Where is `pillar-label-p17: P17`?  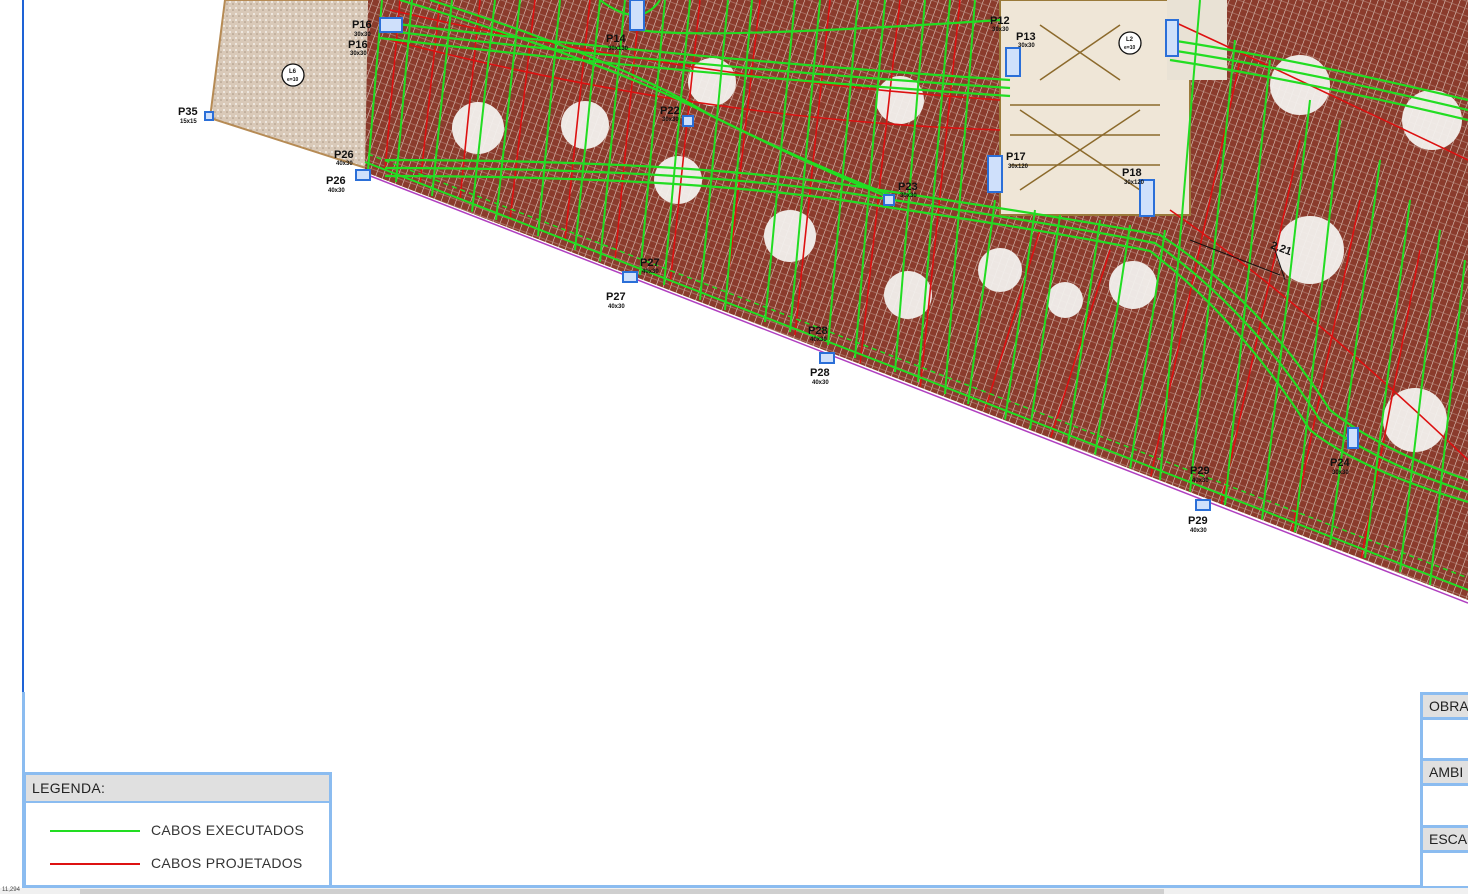
pillar-label-p17: P17 is located at coordinates (1016, 157).